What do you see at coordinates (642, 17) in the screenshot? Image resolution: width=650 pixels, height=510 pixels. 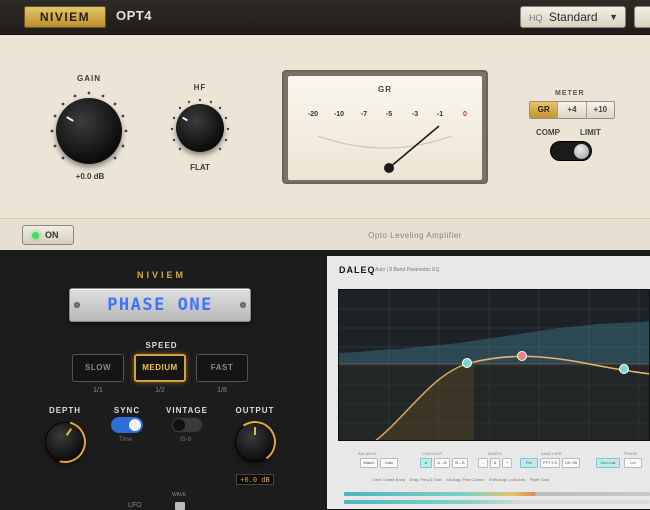 I see `menu-button` at bounding box center [642, 17].